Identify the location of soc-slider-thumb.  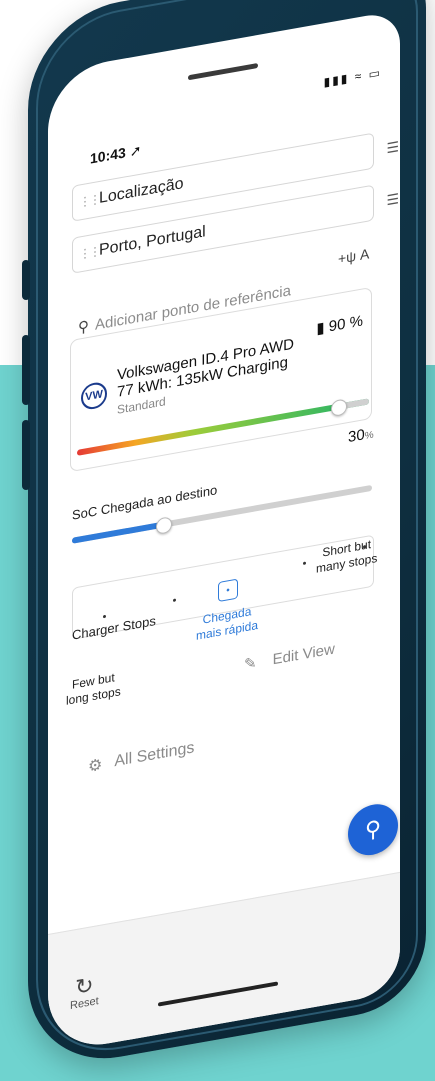
(164, 525).